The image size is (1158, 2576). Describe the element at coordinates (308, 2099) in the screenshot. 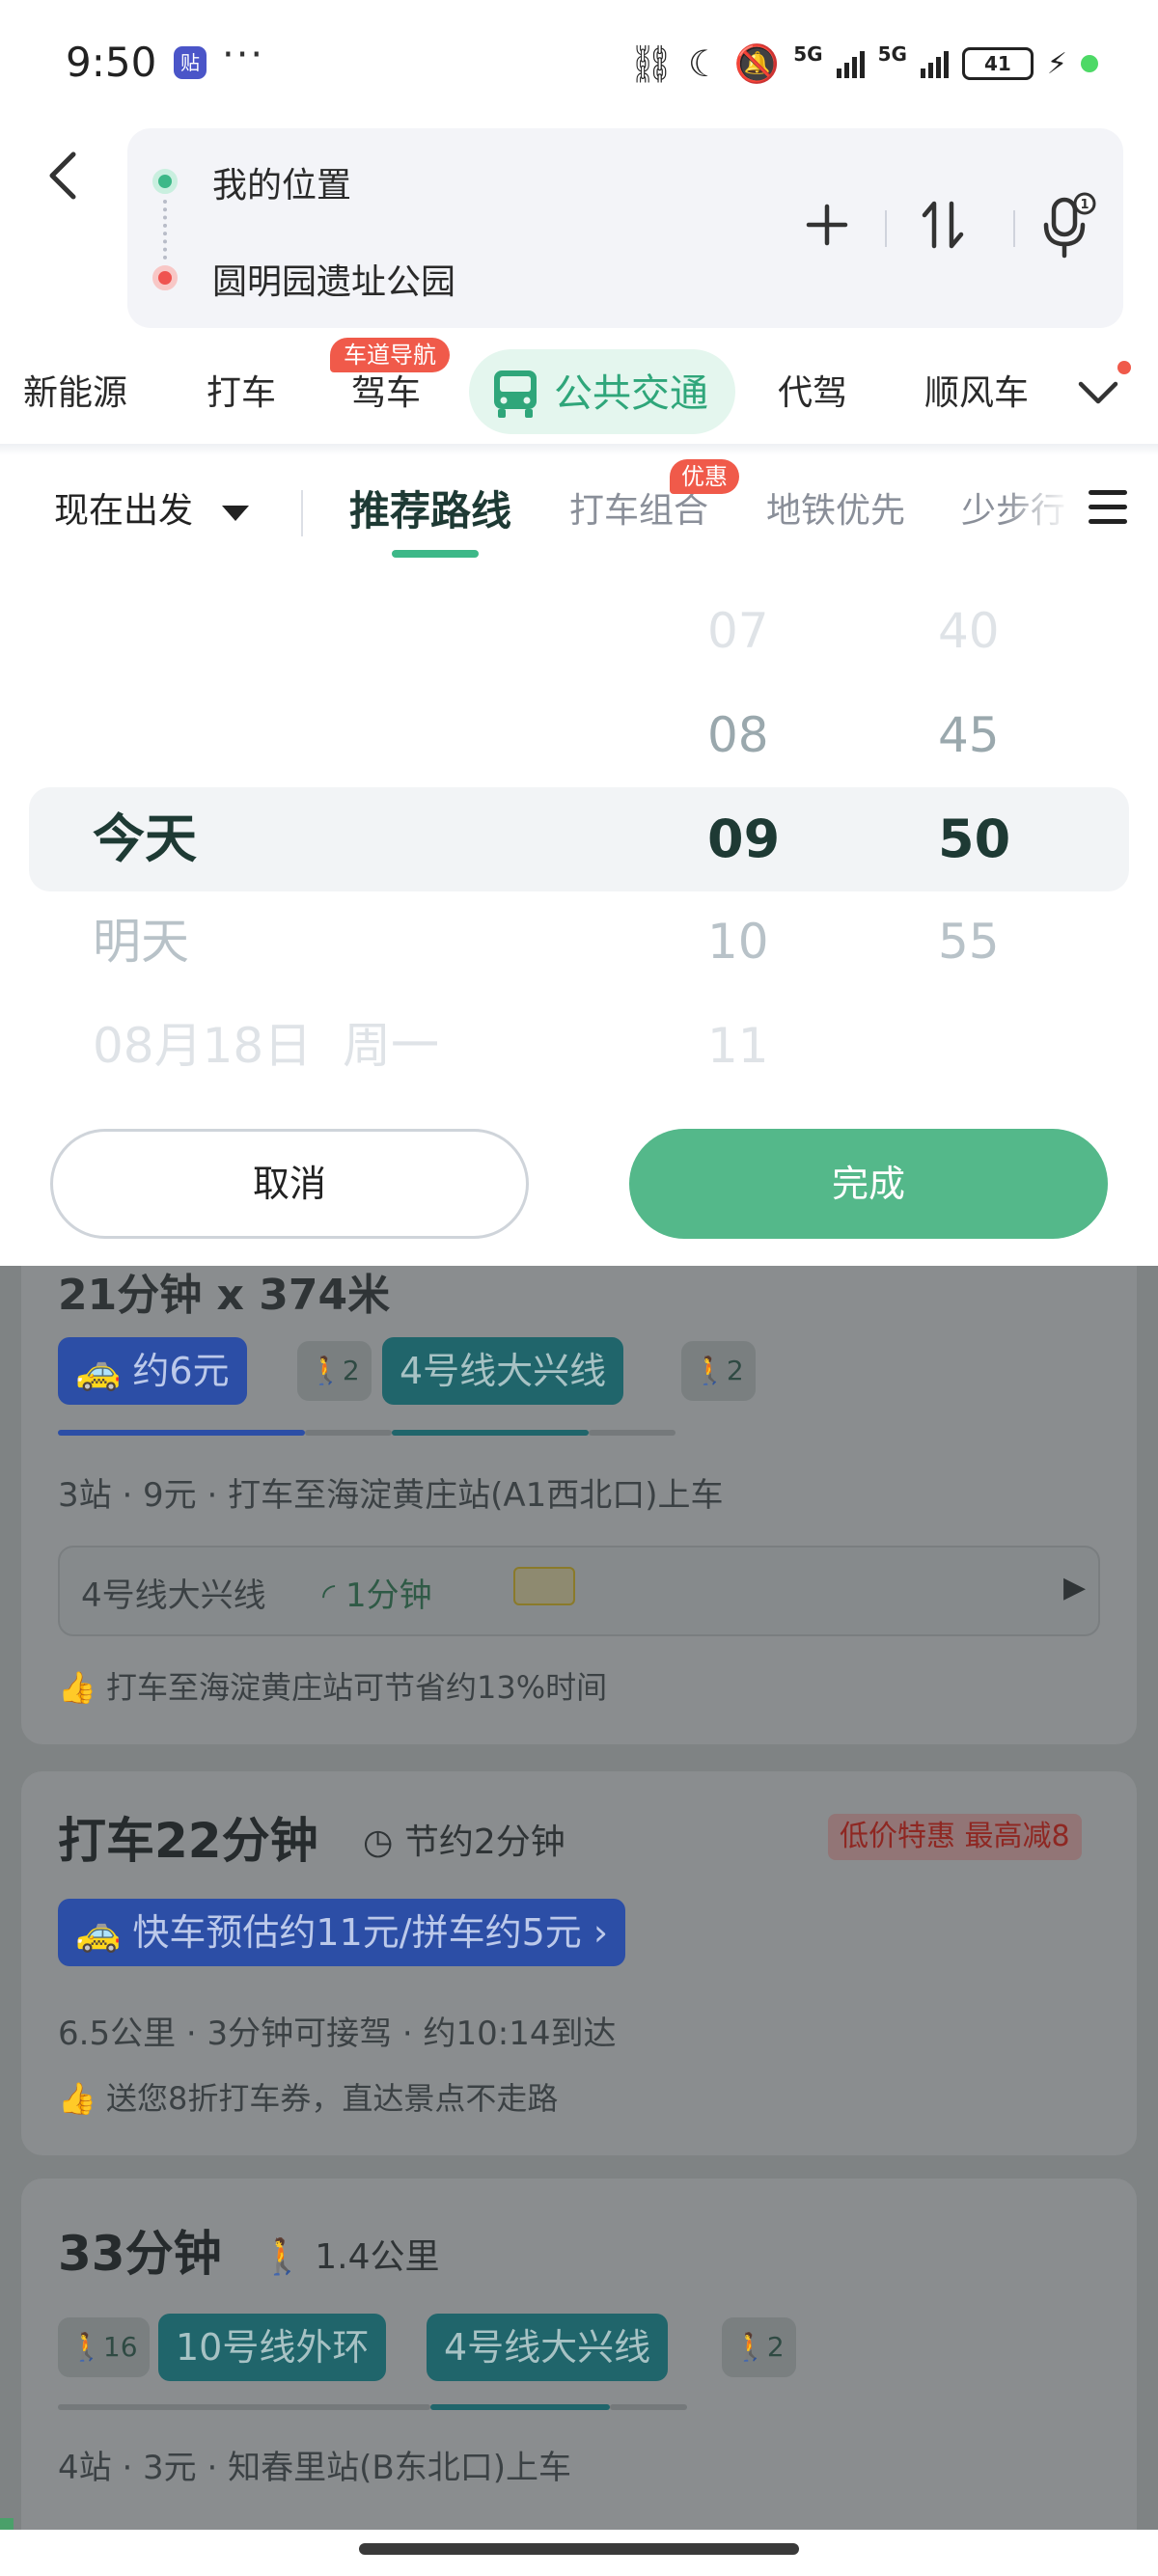

I see `route-tip: 👍 送您8折打车券，直达景点不走路` at that location.